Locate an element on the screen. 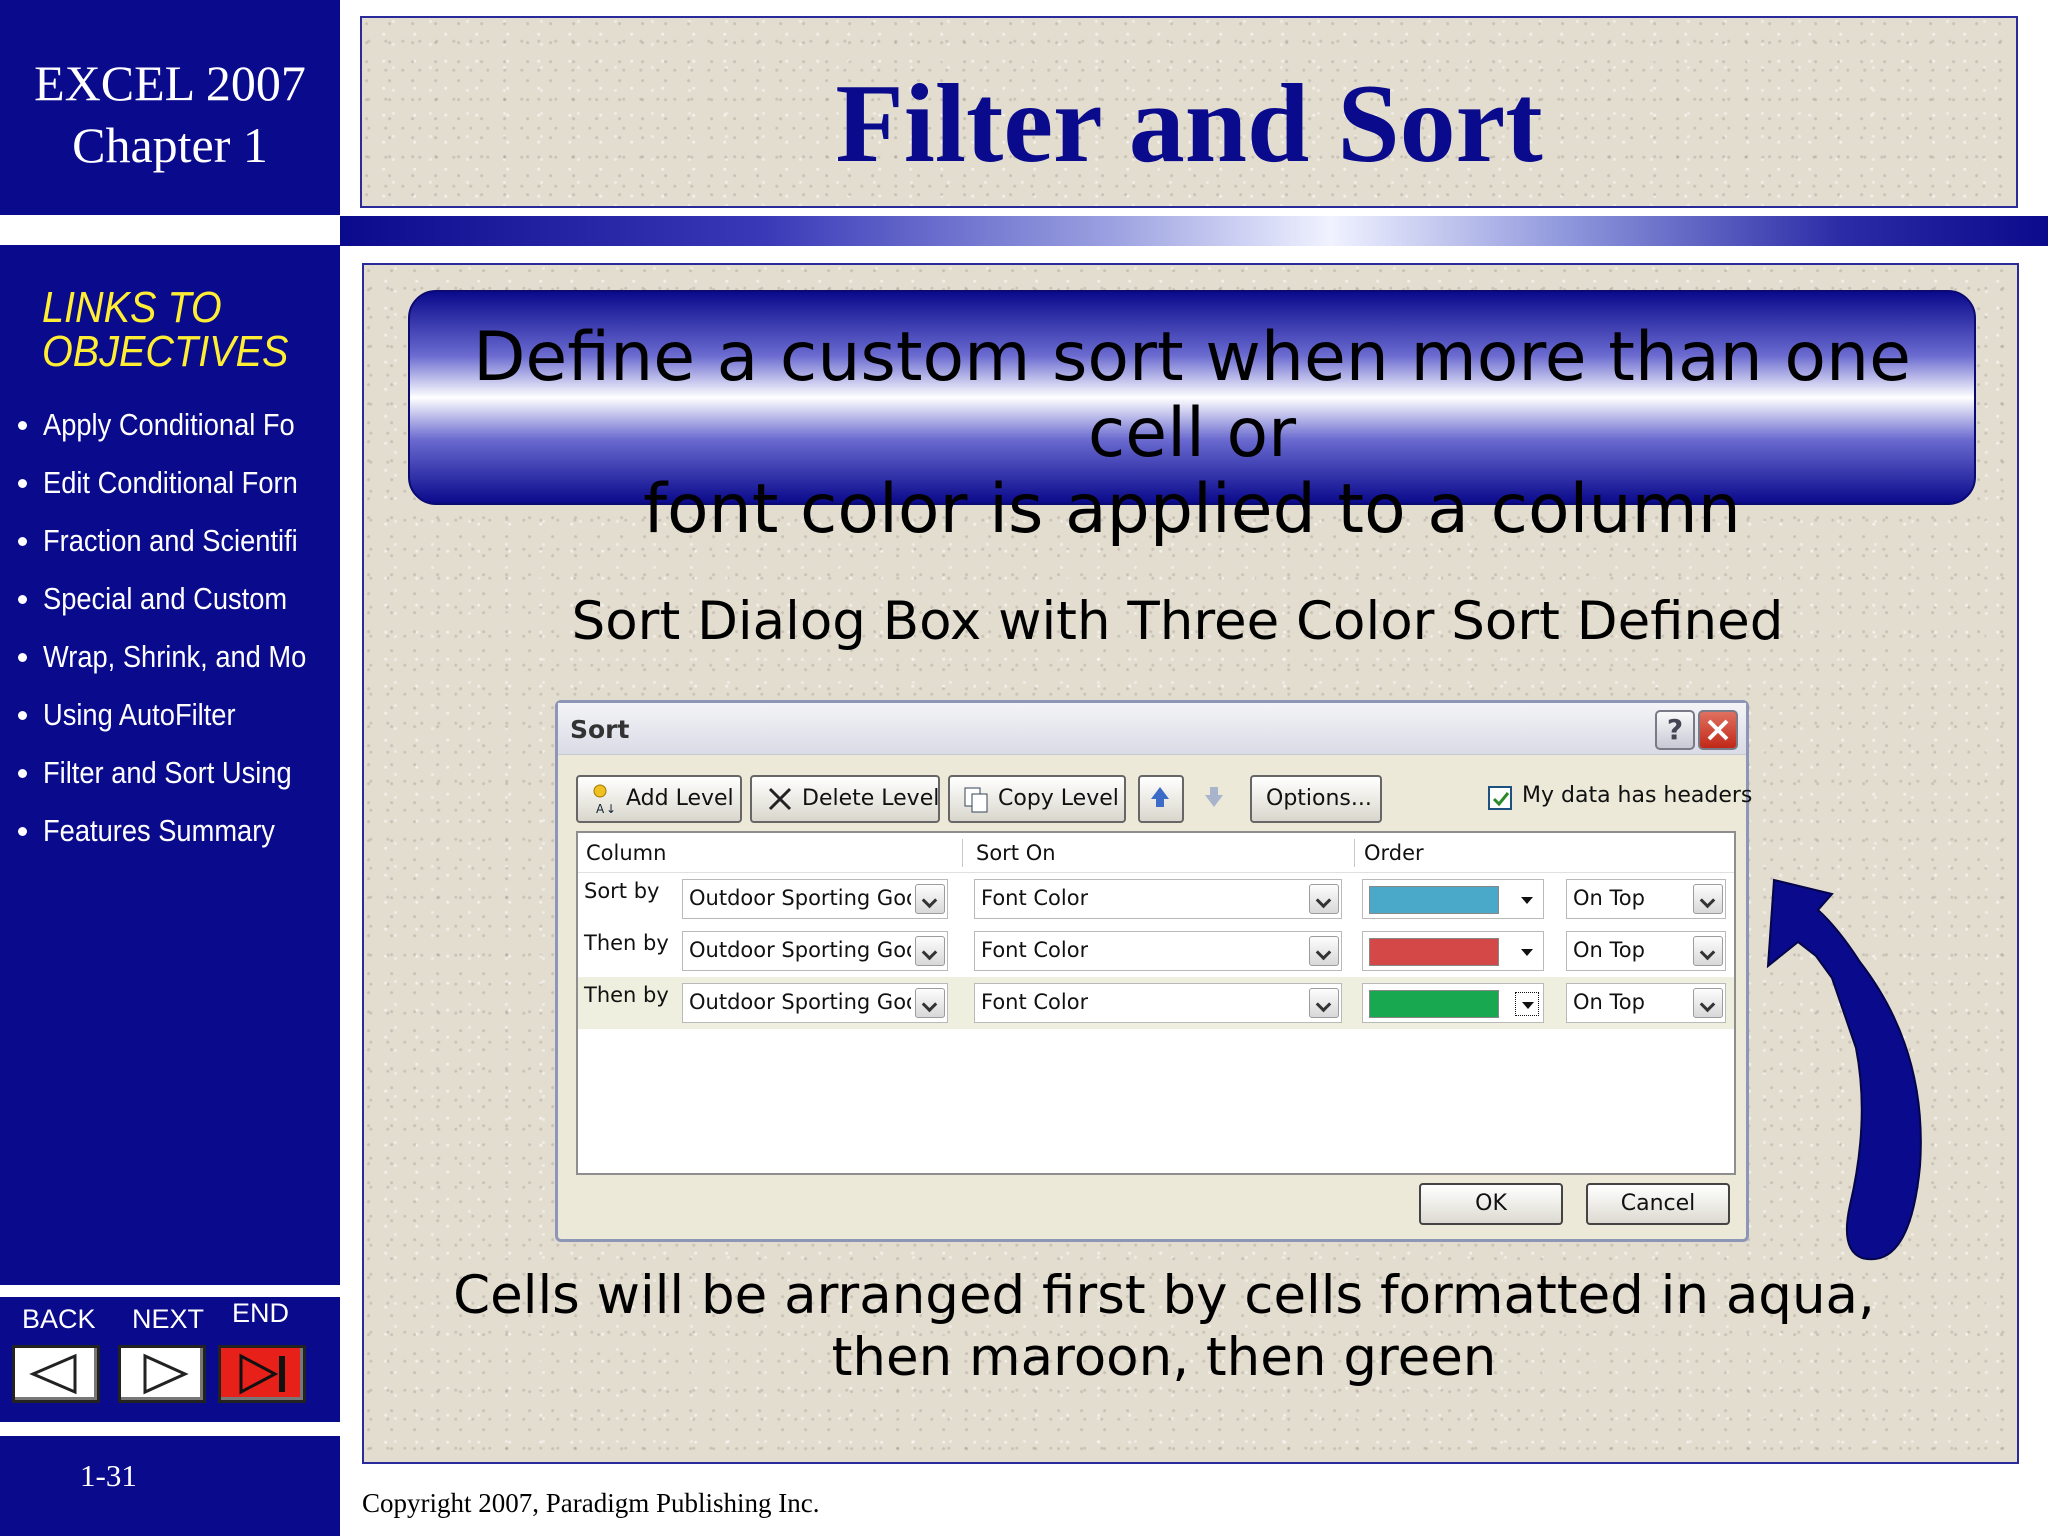  back-label: BACK is located at coordinates (59, 1319).